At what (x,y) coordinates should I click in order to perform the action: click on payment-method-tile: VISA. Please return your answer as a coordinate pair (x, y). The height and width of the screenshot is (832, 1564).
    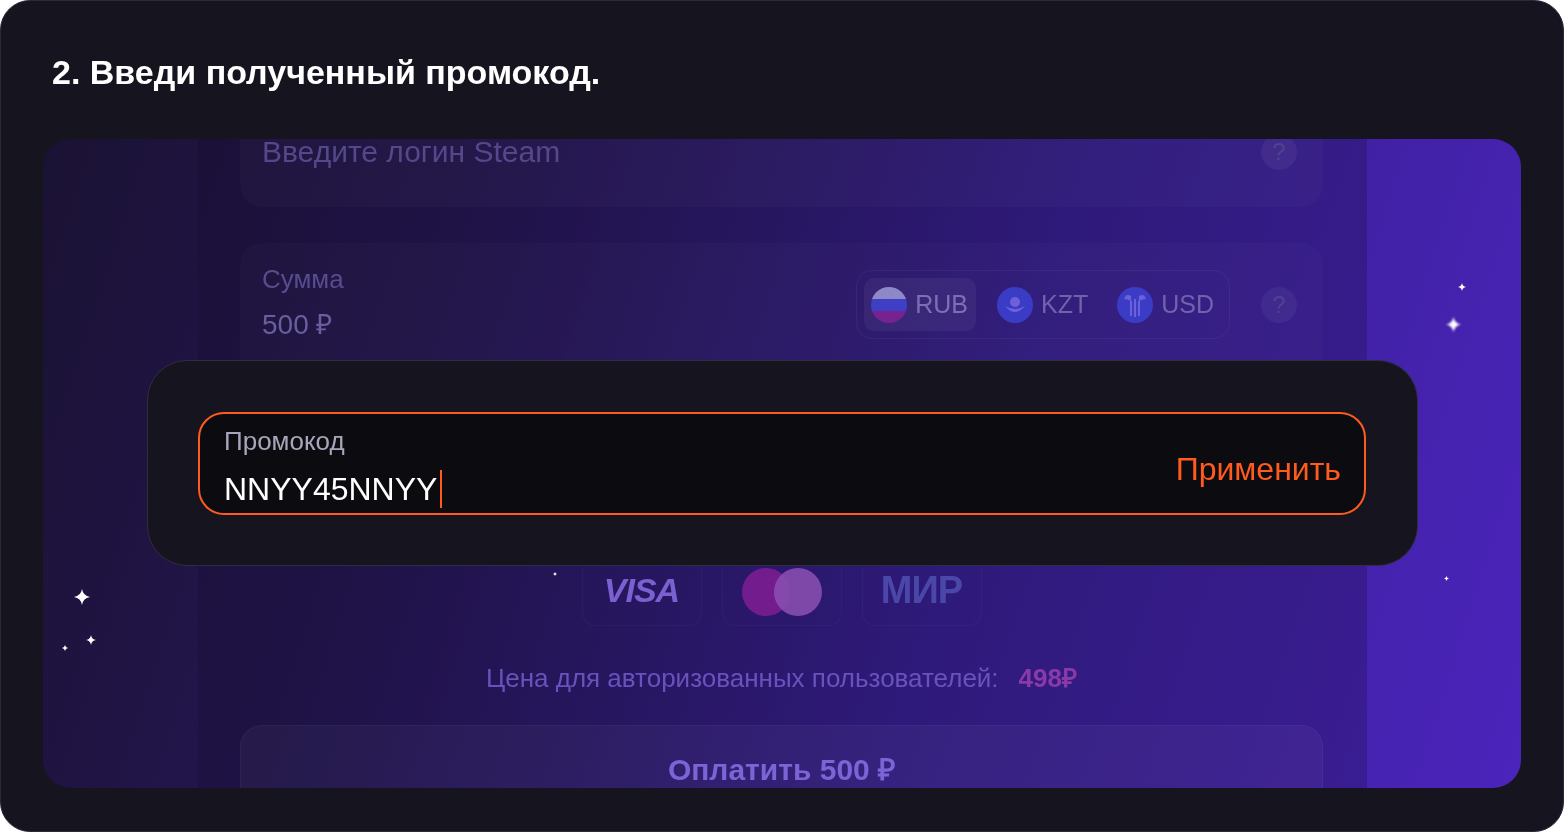
    Looking at the image, I should click on (641, 597).